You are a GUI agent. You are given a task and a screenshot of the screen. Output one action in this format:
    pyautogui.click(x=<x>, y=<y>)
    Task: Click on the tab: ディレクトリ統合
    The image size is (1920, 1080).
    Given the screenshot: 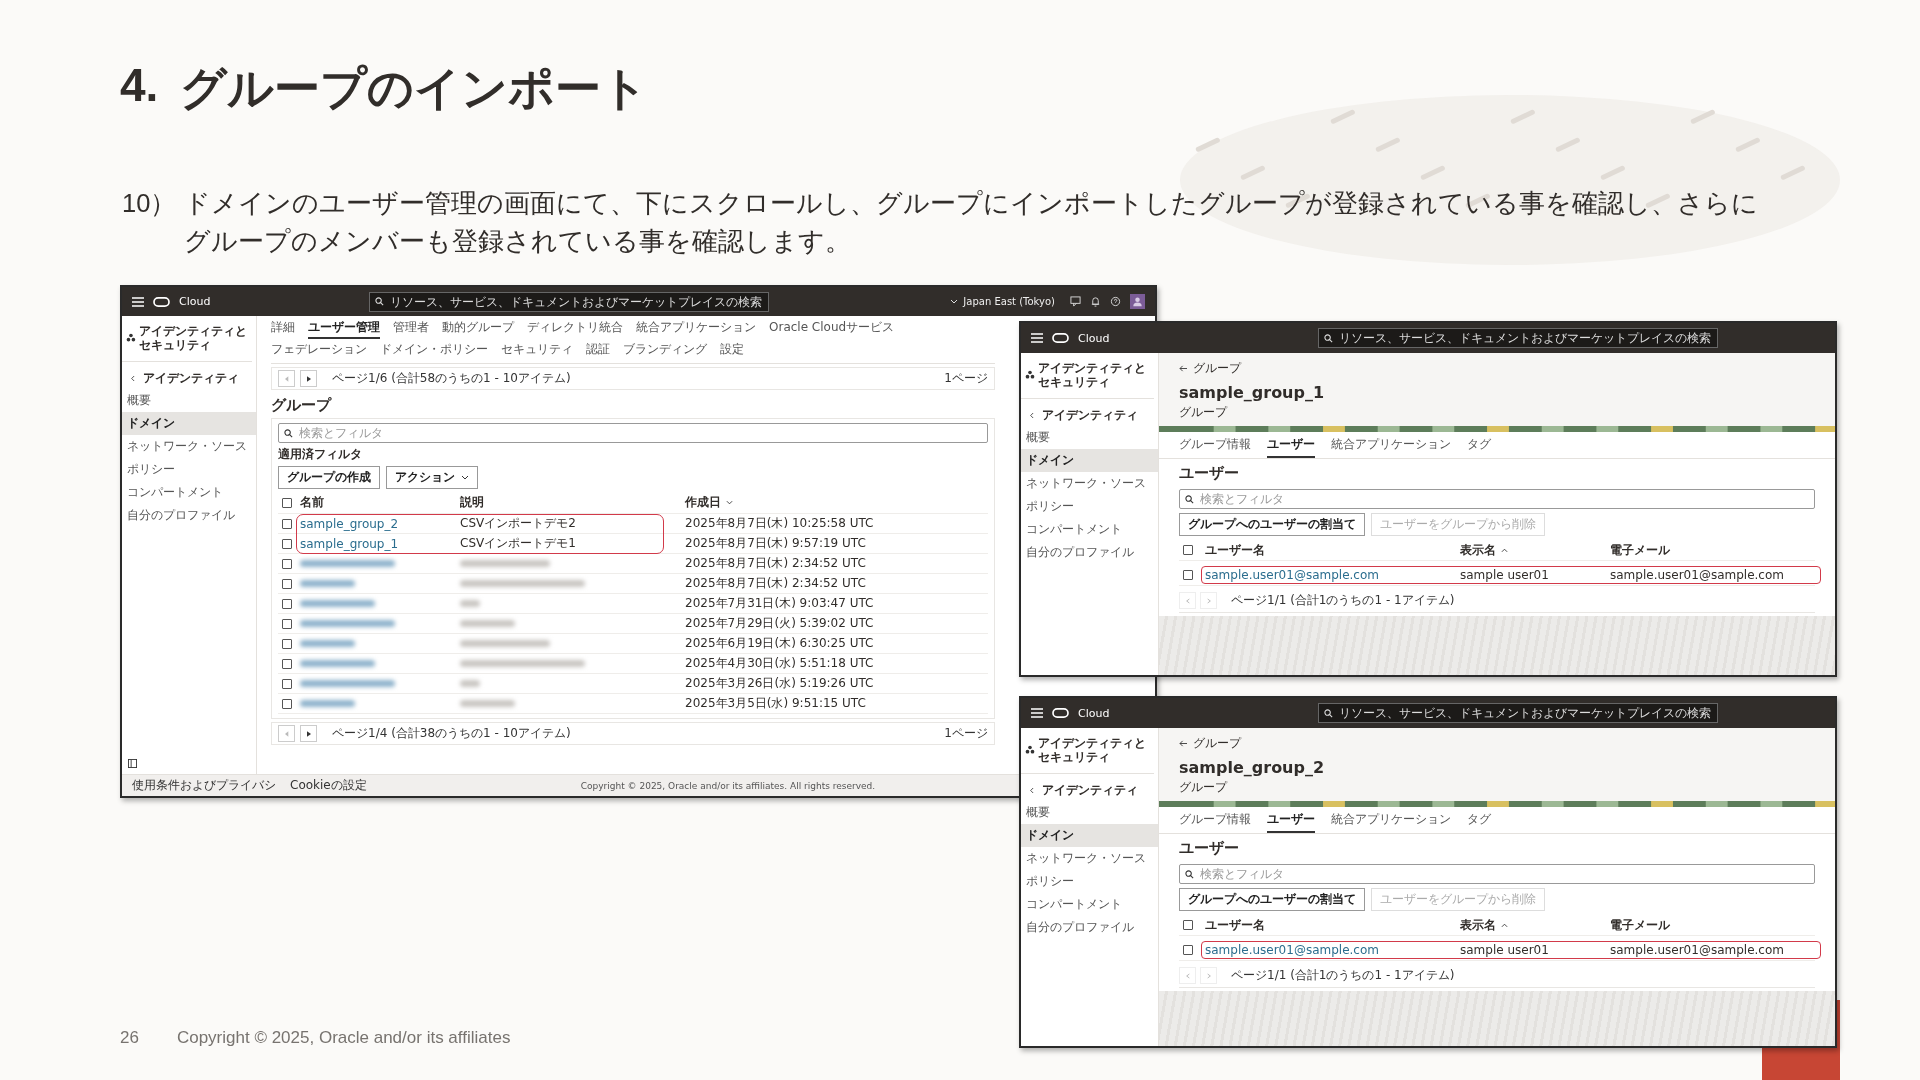 What is the action you would take?
    pyautogui.click(x=575, y=329)
    